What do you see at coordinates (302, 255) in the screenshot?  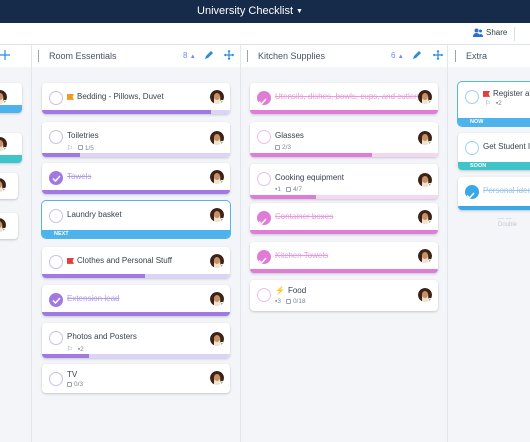 I see `card-title: Kitchen Towels` at bounding box center [302, 255].